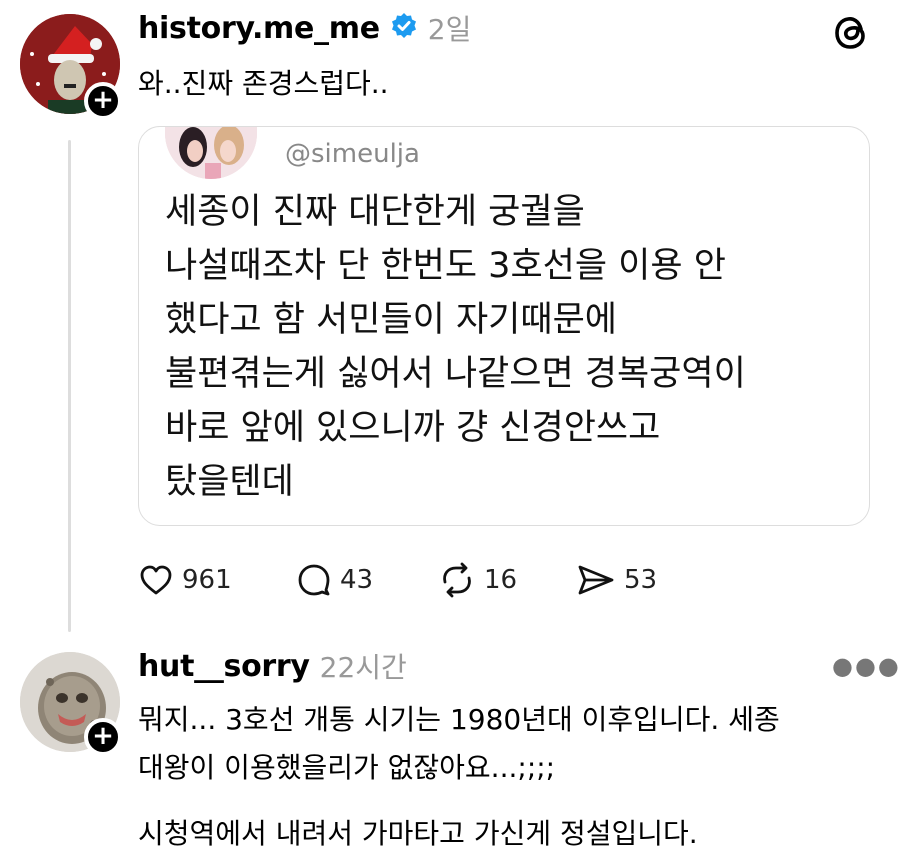  What do you see at coordinates (207, 580) in the screenshot?
I see `like-count: 961` at bounding box center [207, 580].